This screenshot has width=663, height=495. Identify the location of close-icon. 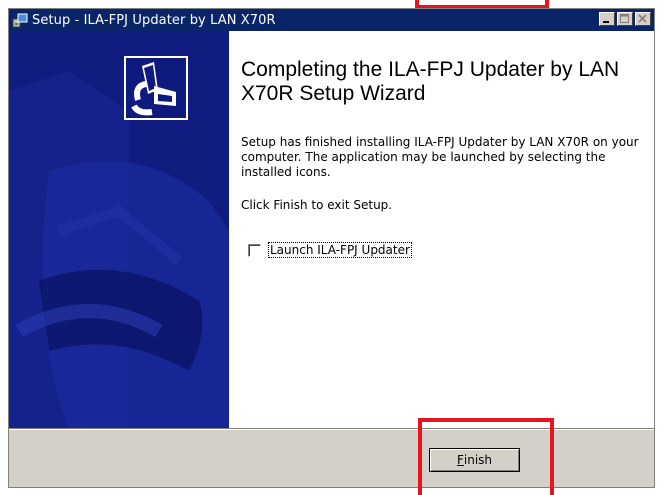
(642, 18).